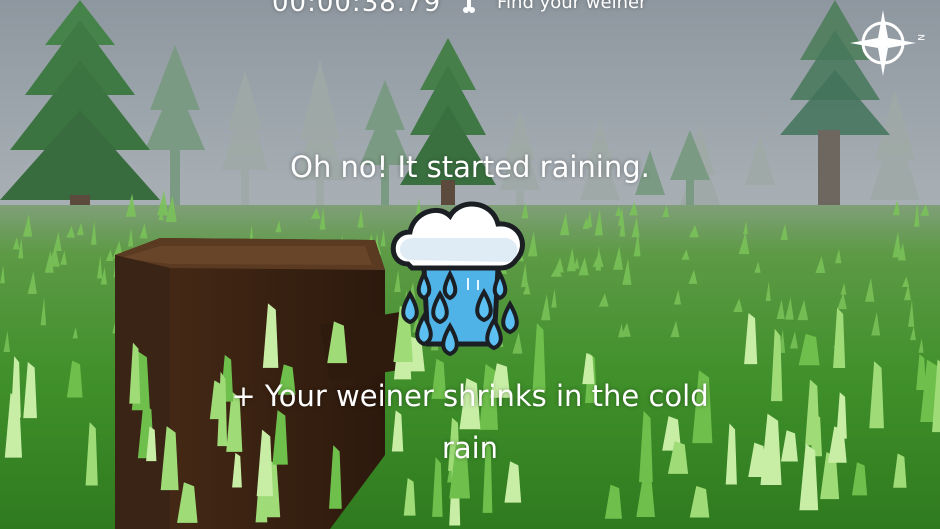  Describe the element at coordinates (457, 279) in the screenshot. I see `rain-cloud-icon` at that location.